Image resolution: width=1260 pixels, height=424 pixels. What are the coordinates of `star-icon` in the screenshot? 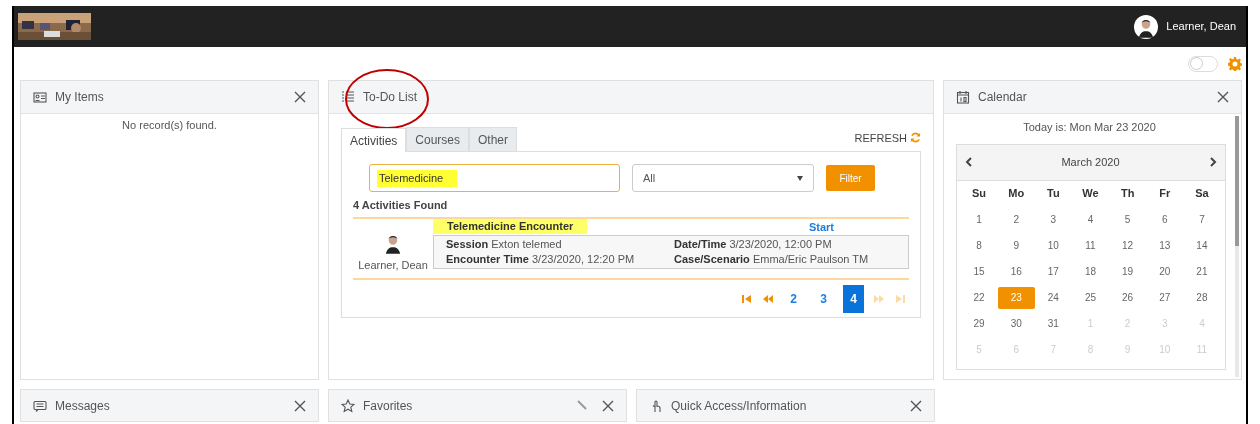 It's located at (348, 405).